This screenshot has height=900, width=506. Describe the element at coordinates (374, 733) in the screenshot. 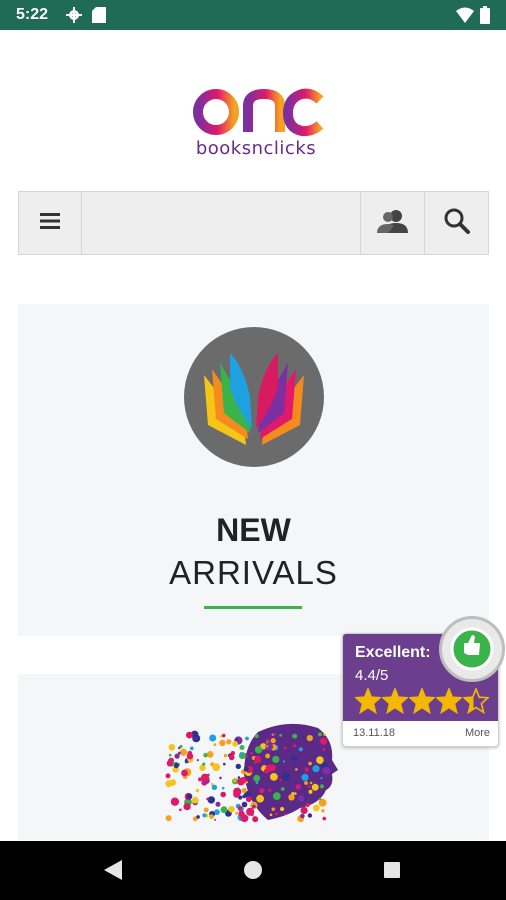

I see `award-date: 13.11.18` at that location.